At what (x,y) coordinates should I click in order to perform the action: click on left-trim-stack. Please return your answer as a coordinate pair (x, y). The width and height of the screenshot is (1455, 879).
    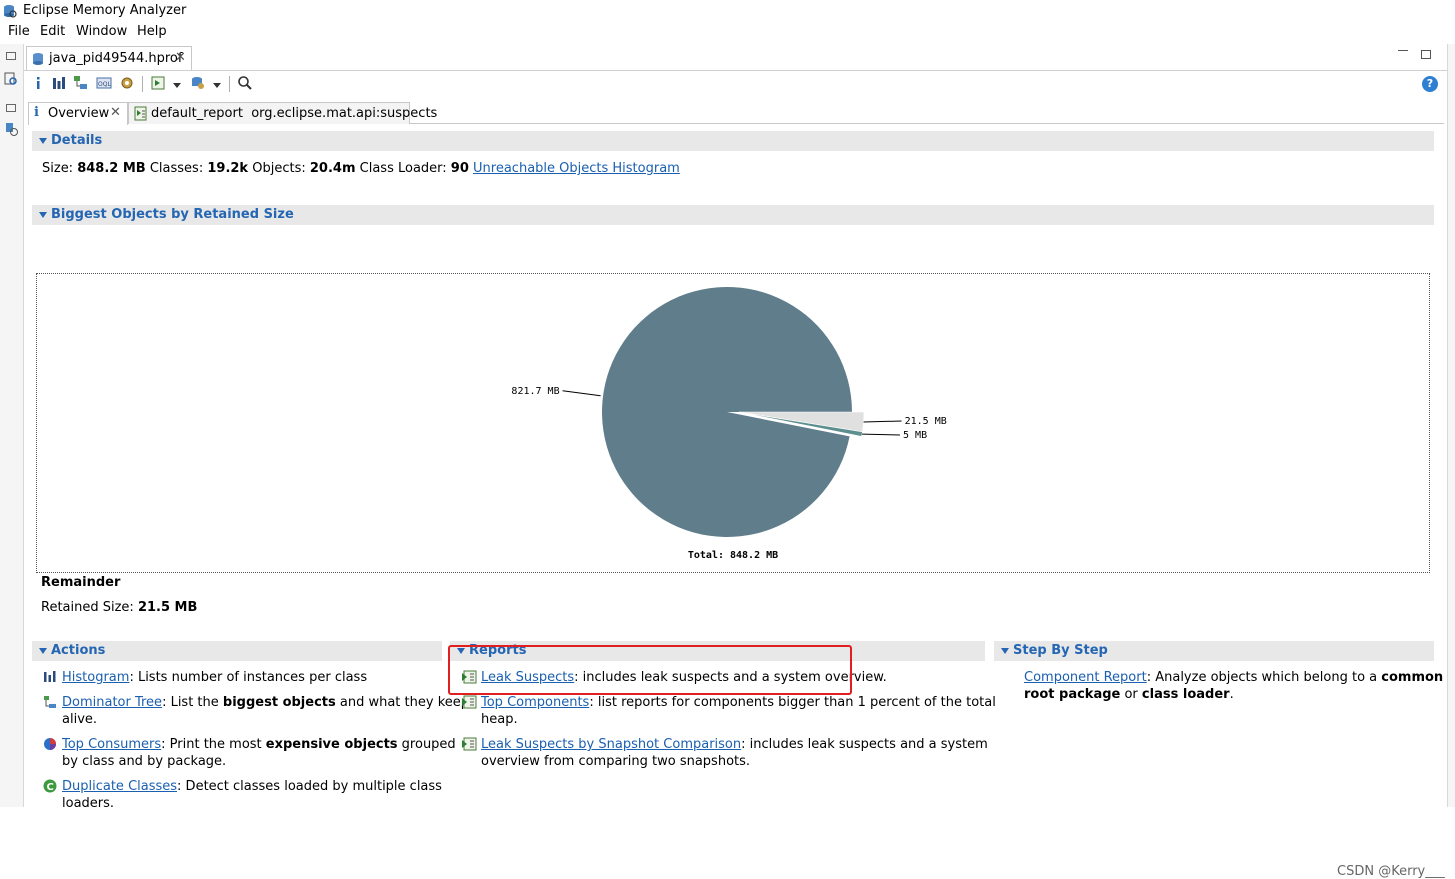
    Looking at the image, I should click on (12, 425).